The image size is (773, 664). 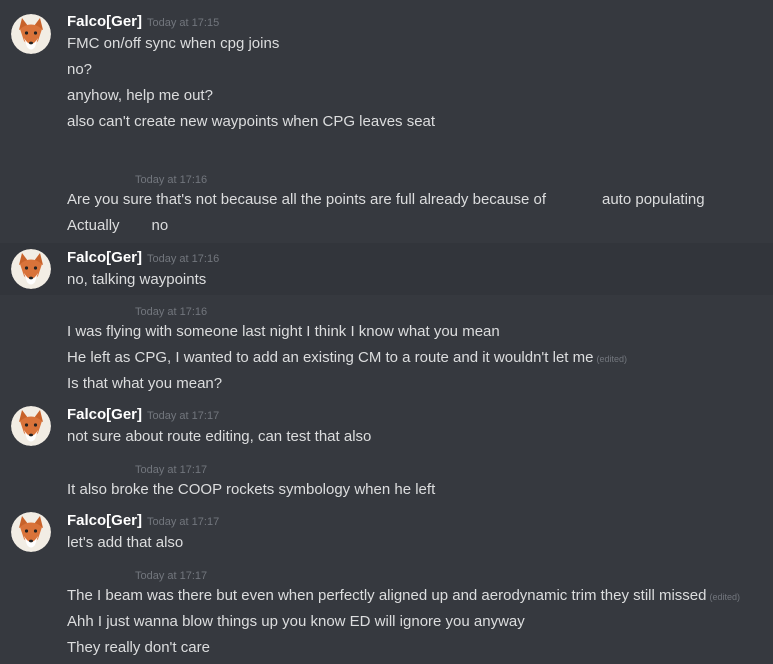 What do you see at coordinates (143, 258) in the screenshot?
I see `message-header: Falco[Ger] Today at 17:16` at bounding box center [143, 258].